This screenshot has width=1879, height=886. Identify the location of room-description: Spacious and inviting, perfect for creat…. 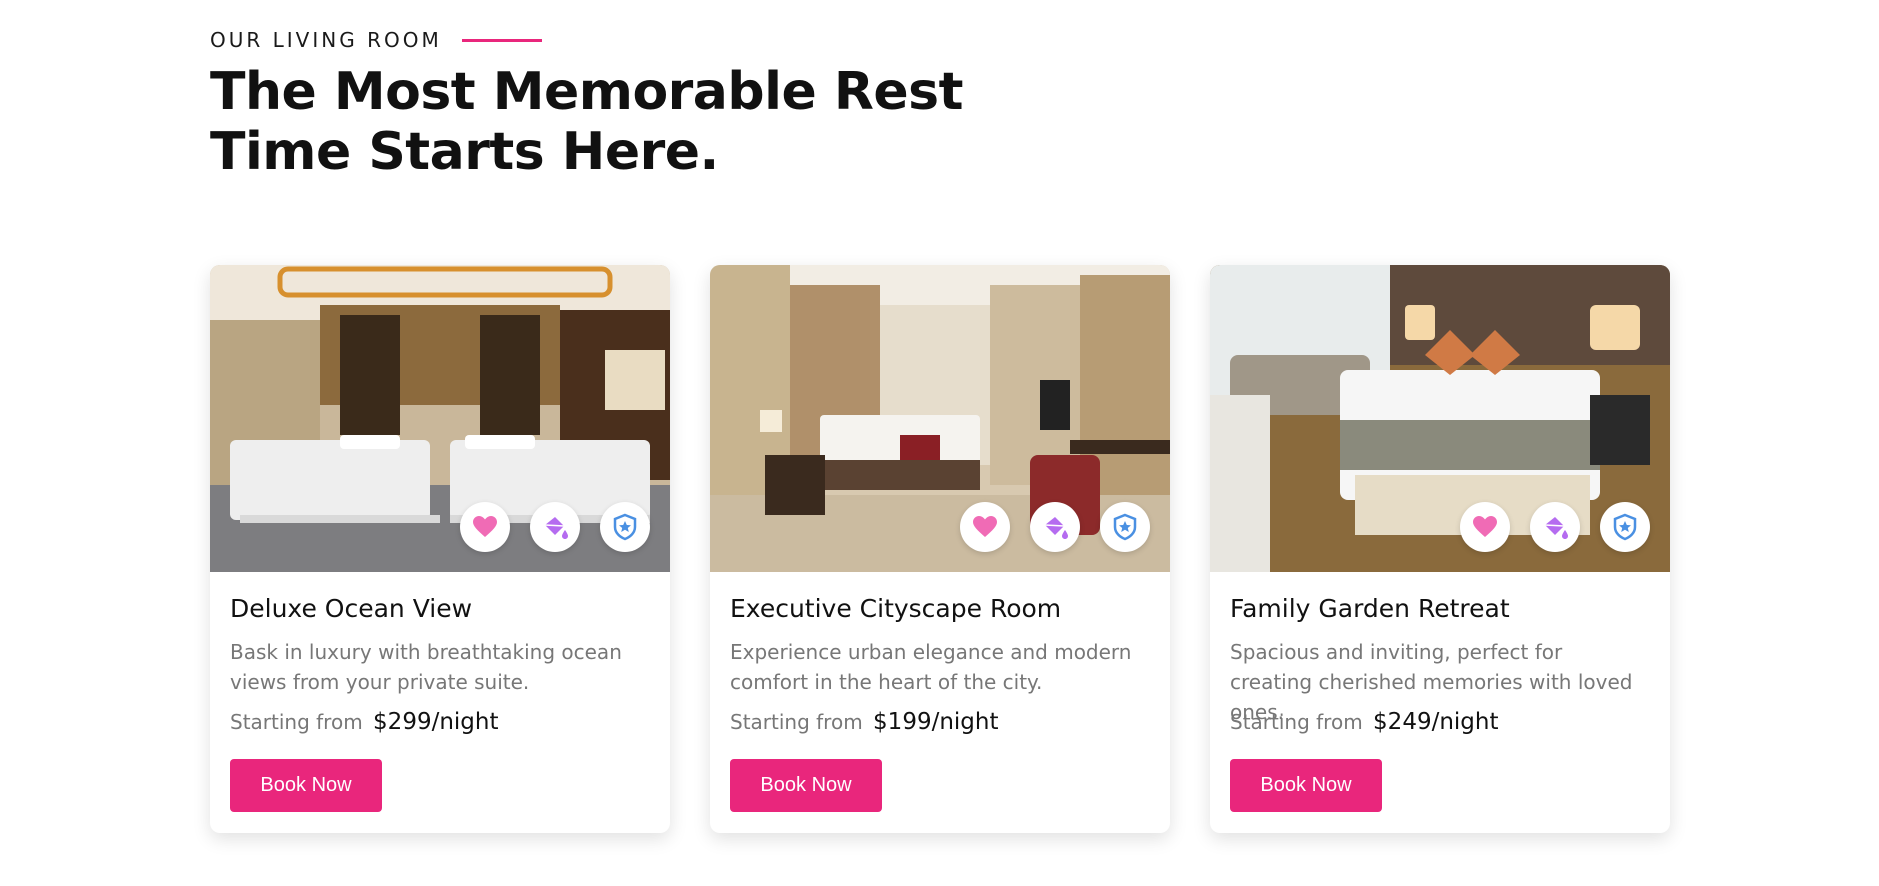
(1431, 682).